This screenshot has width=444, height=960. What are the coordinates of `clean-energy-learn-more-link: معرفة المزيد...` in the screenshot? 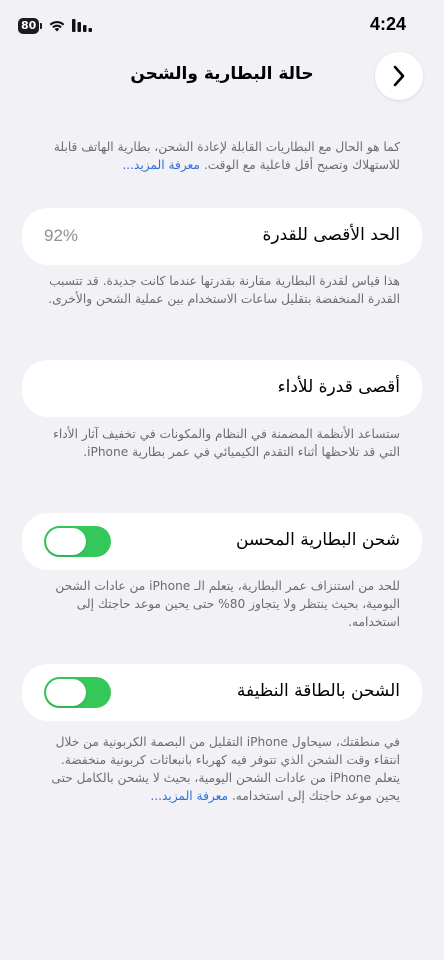 It's located at (189, 796).